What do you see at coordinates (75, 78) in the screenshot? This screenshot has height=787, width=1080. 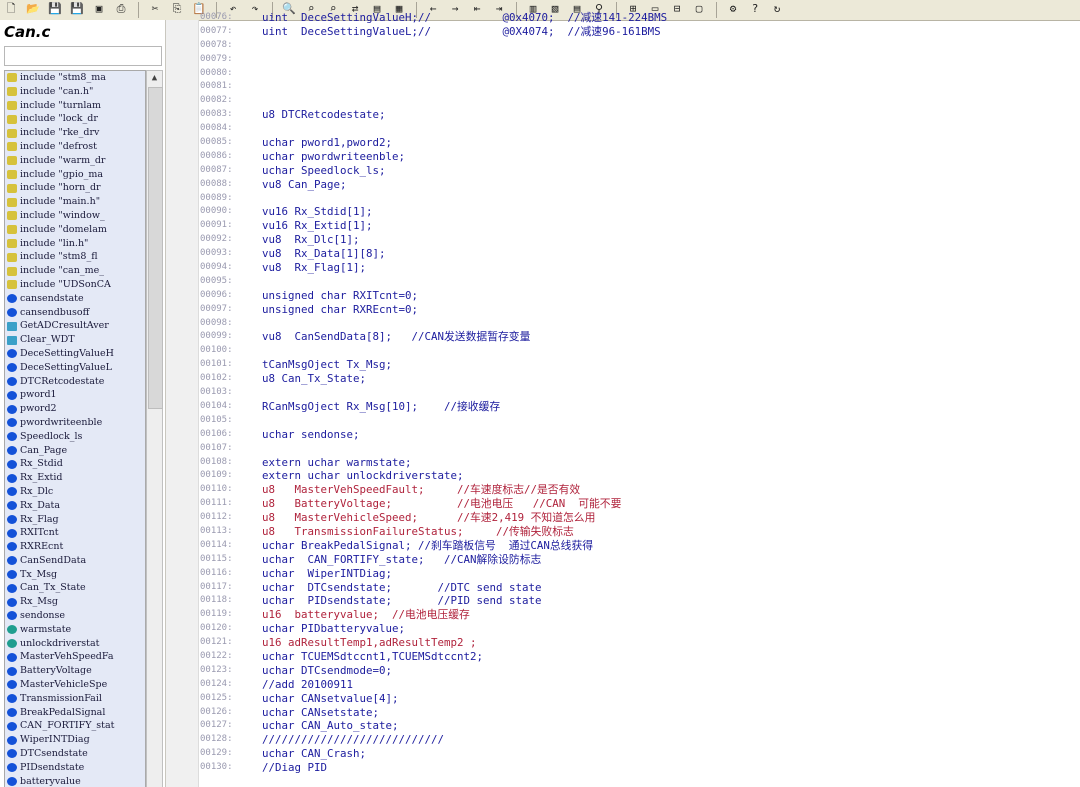 I see `symbol-list-item: include "stm8_ma` at bounding box center [75, 78].